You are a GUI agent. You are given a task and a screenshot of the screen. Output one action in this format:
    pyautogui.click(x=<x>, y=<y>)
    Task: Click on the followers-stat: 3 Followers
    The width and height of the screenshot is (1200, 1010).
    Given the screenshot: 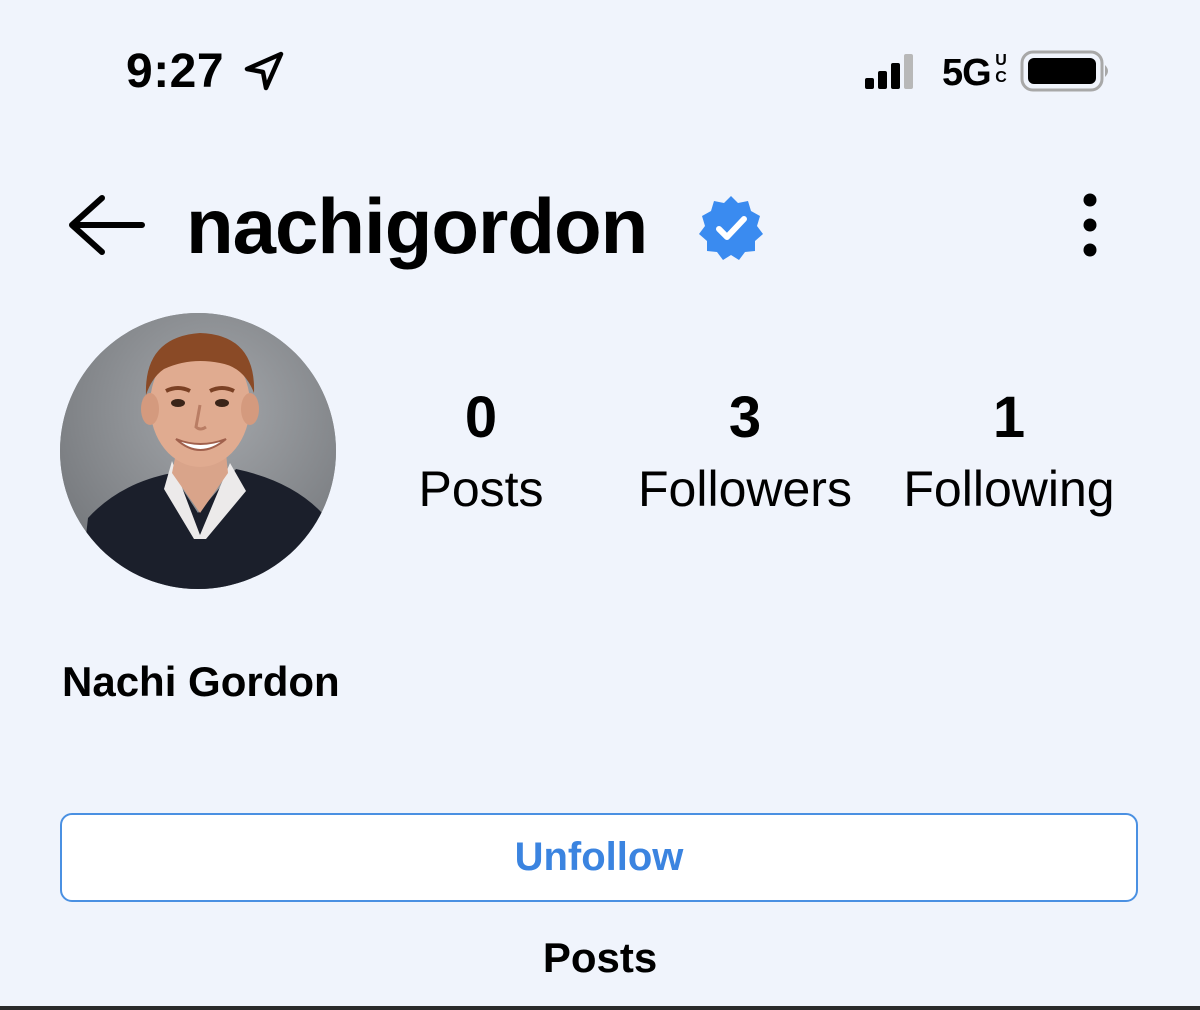 What is the action you would take?
    pyautogui.click(x=745, y=452)
    